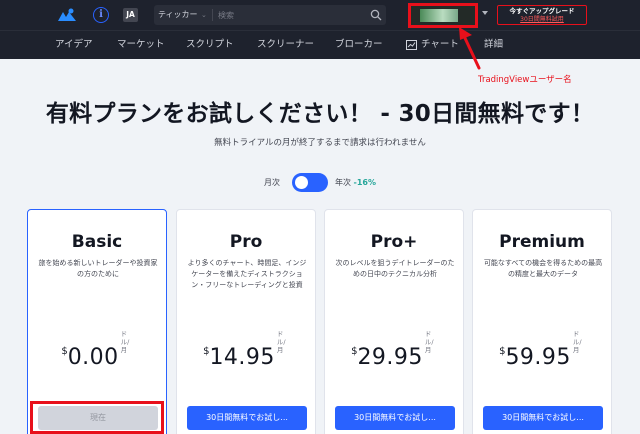 This screenshot has width=640, height=434. Describe the element at coordinates (411, 45) in the screenshot. I see `chart-icon` at that location.